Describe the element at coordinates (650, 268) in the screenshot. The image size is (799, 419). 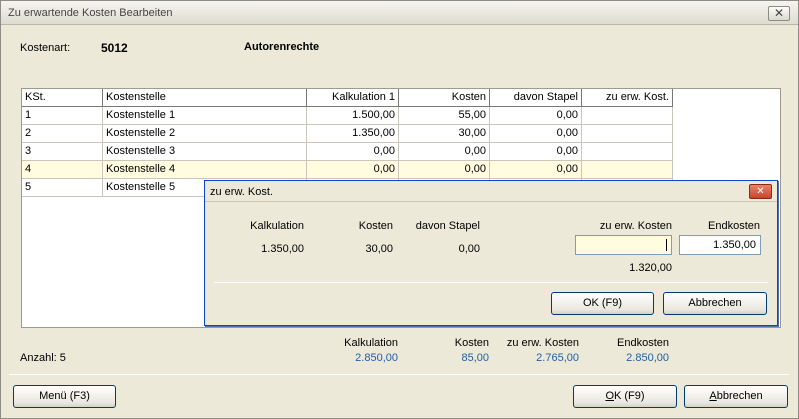
I see `dialog-hint-zu-erw: 1.320,00` at that location.